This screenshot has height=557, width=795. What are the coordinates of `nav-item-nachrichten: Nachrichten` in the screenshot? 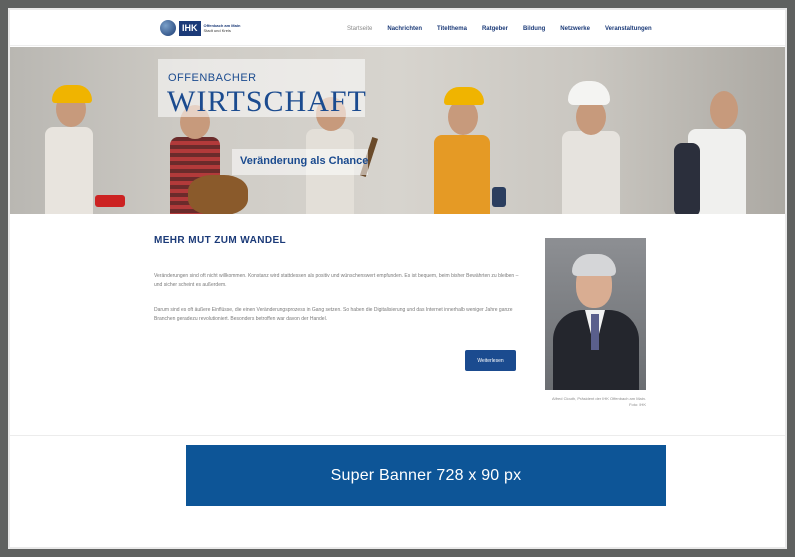 It's located at (404, 29).